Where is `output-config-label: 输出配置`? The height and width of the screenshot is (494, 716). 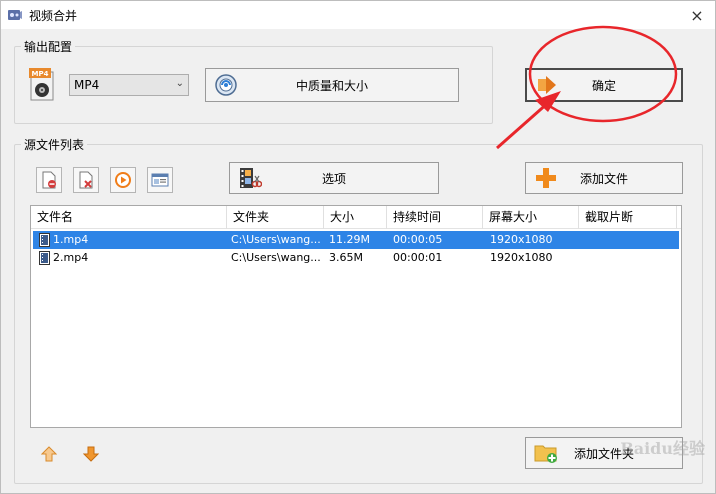
output-config-label: 输出配置 is located at coordinates (48, 46).